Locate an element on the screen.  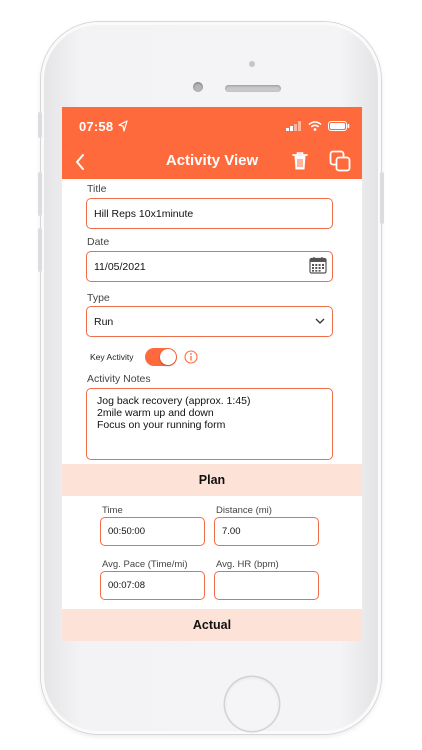
plan-time-value: 00:50:00 is located at coordinates (126, 531).